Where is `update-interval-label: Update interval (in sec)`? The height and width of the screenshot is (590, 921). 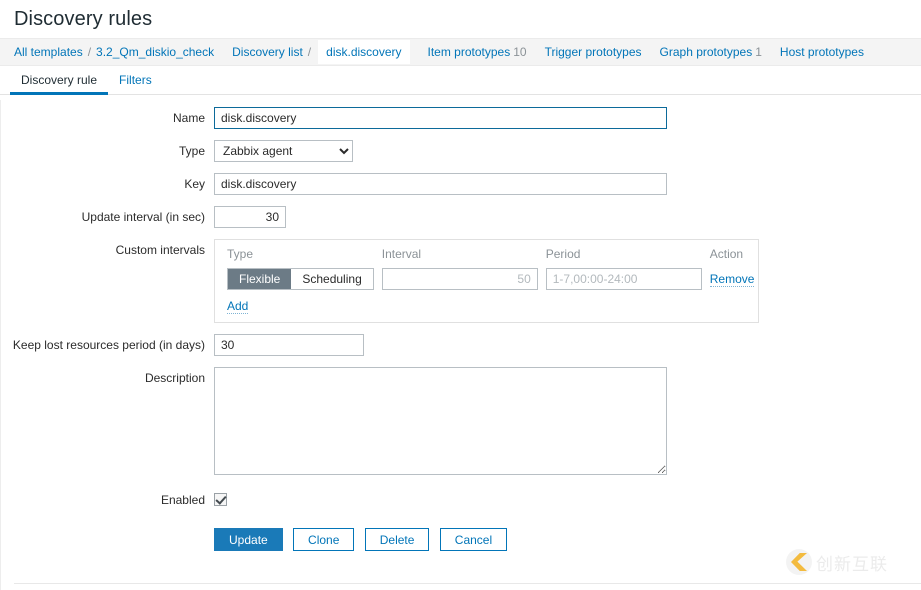 update-interval-label: Update interval (in sec) is located at coordinates (143, 217).